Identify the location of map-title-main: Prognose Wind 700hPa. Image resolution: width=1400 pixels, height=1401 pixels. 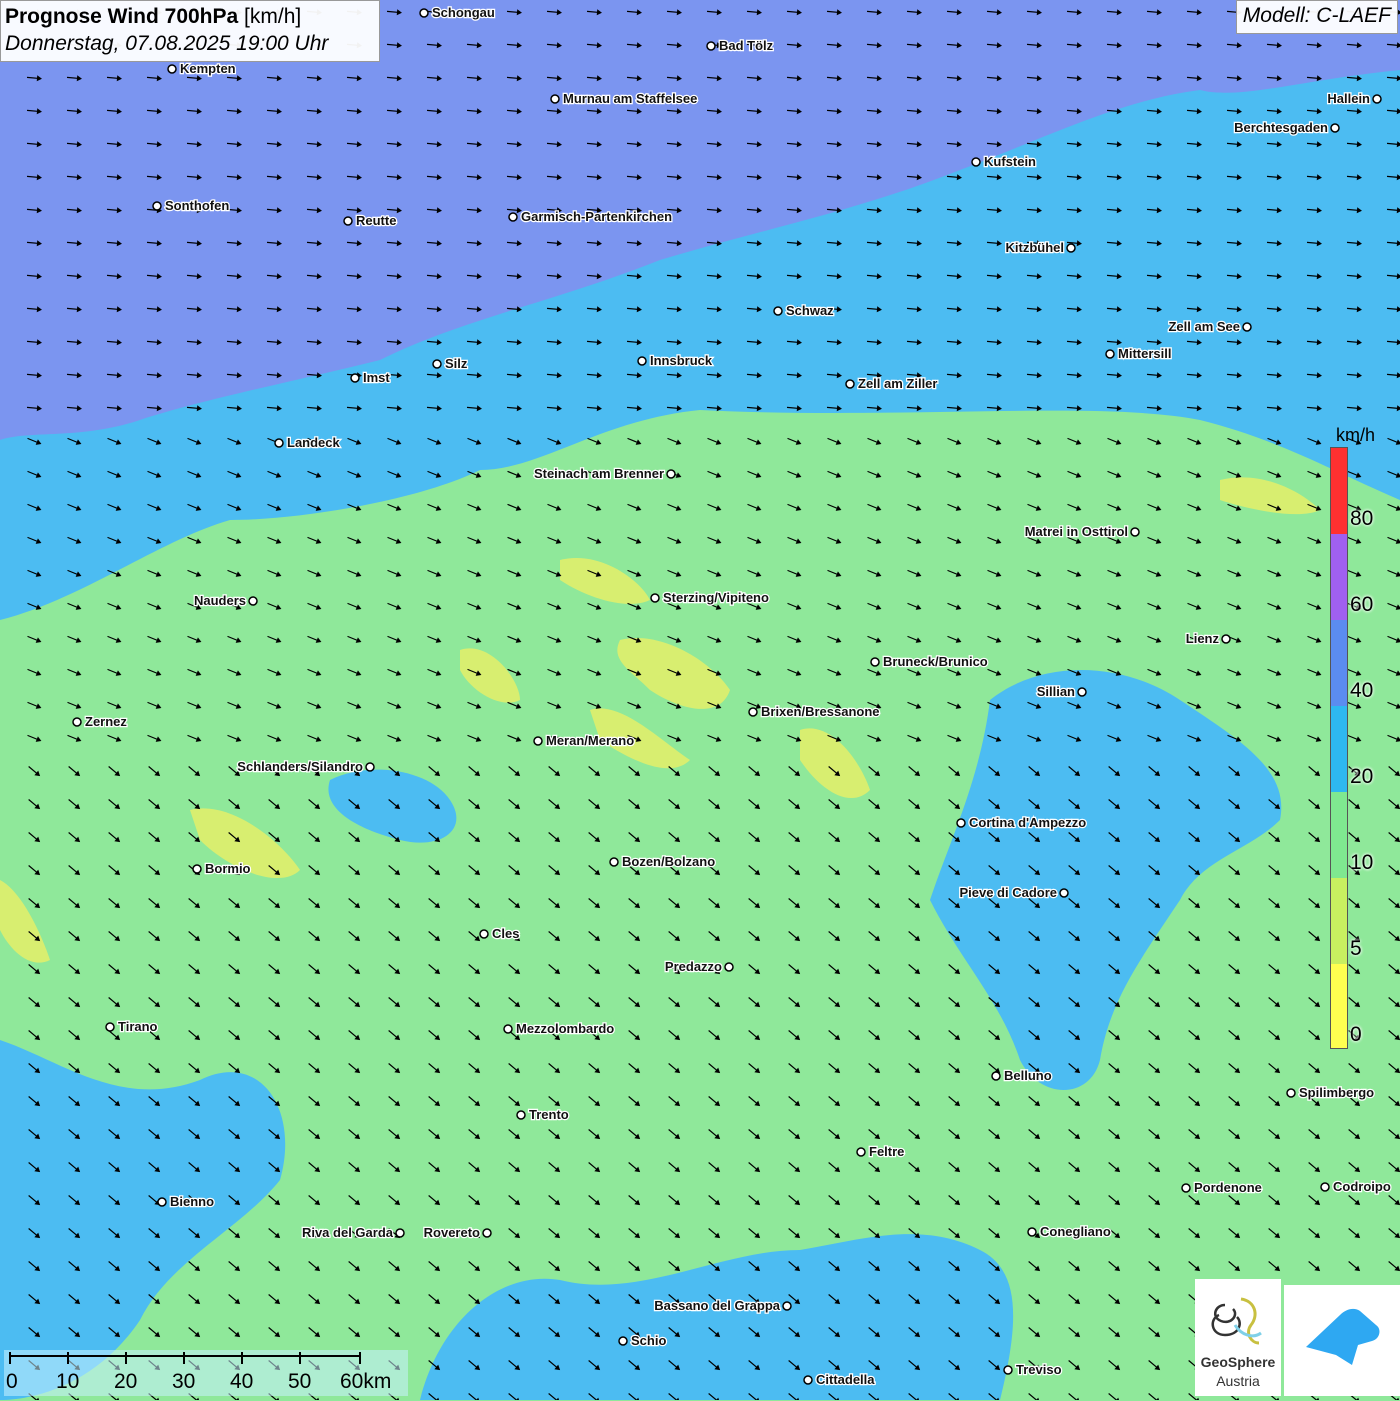
(122, 16).